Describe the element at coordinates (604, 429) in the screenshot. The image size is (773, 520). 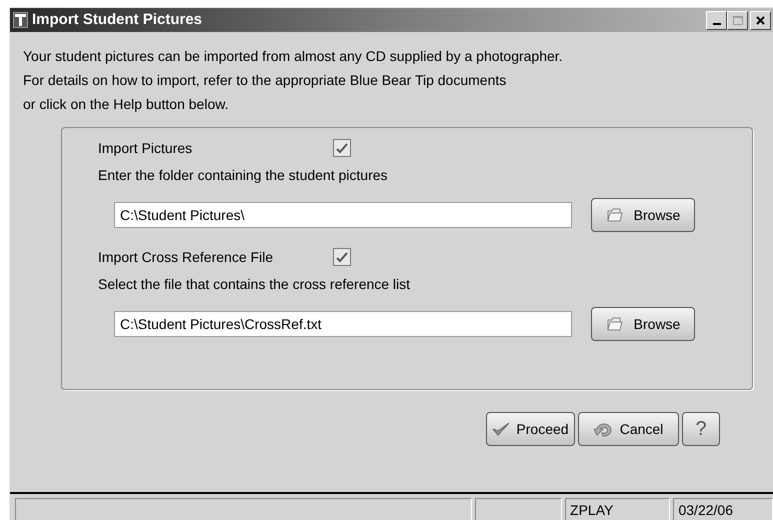
I see `undo-arrow-icon` at that location.